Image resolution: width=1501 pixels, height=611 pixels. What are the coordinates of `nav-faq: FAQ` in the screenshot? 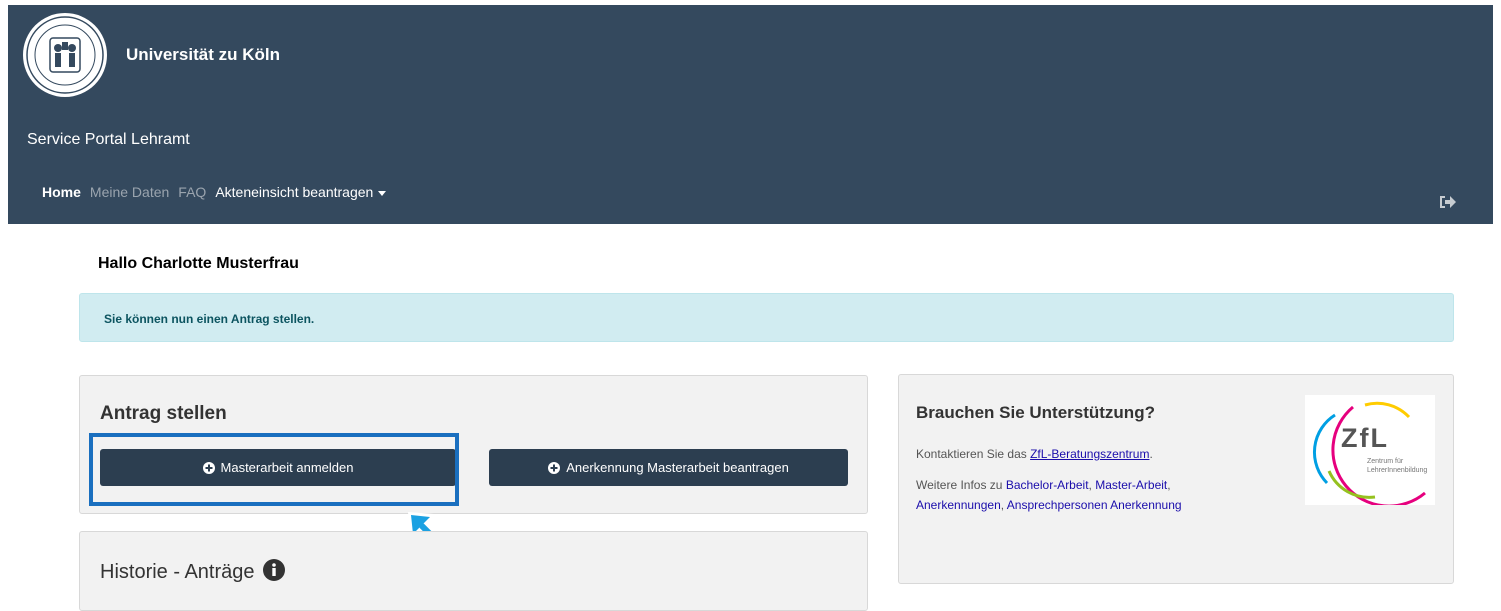 It's located at (192, 192).